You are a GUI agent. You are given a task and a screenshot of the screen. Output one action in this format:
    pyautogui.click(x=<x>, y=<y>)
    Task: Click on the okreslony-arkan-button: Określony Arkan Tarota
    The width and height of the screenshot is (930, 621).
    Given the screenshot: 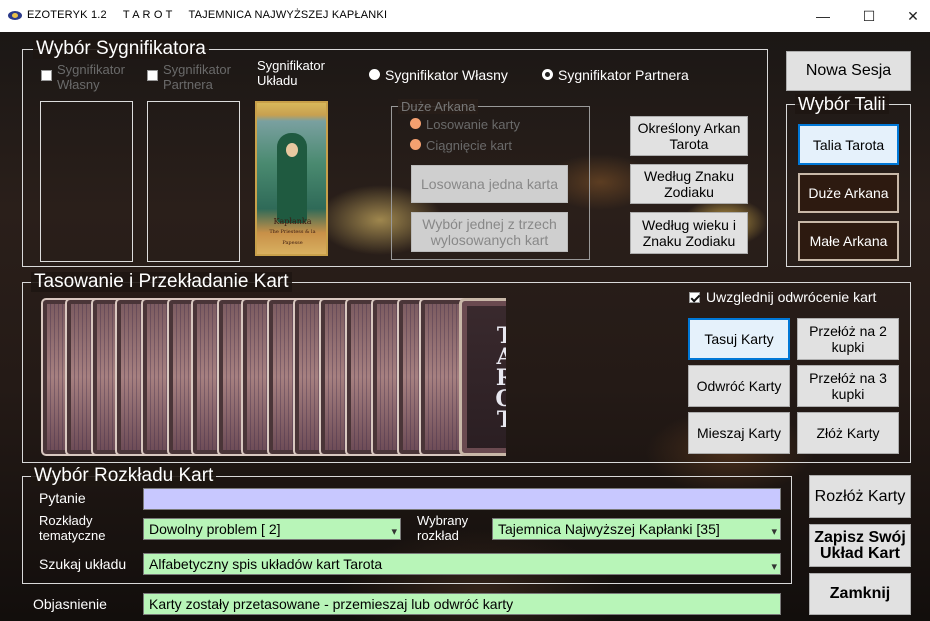 What is the action you would take?
    pyautogui.click(x=689, y=136)
    